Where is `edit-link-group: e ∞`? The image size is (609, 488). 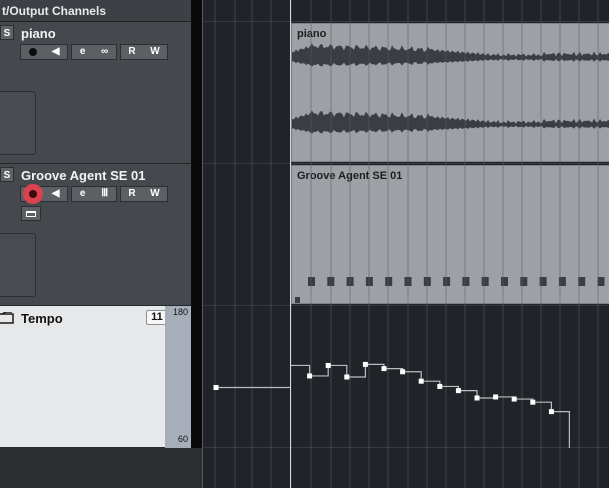 edit-link-group: e ∞ is located at coordinates (94, 52).